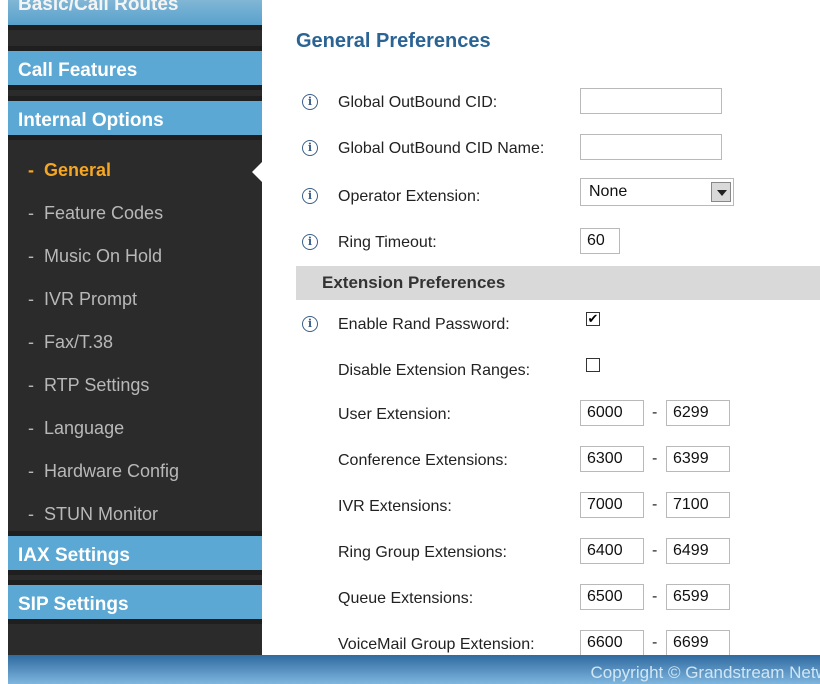 This screenshot has height=684, width=820. I want to click on sidebar-item-label: Music On Hold, so click(103, 256).